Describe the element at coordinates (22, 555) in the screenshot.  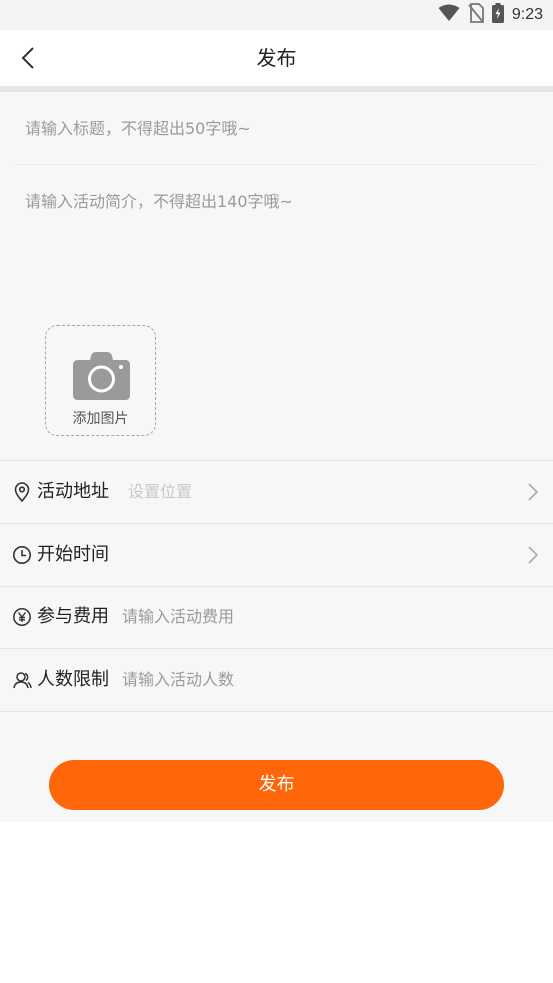
I see `clock-icon` at that location.